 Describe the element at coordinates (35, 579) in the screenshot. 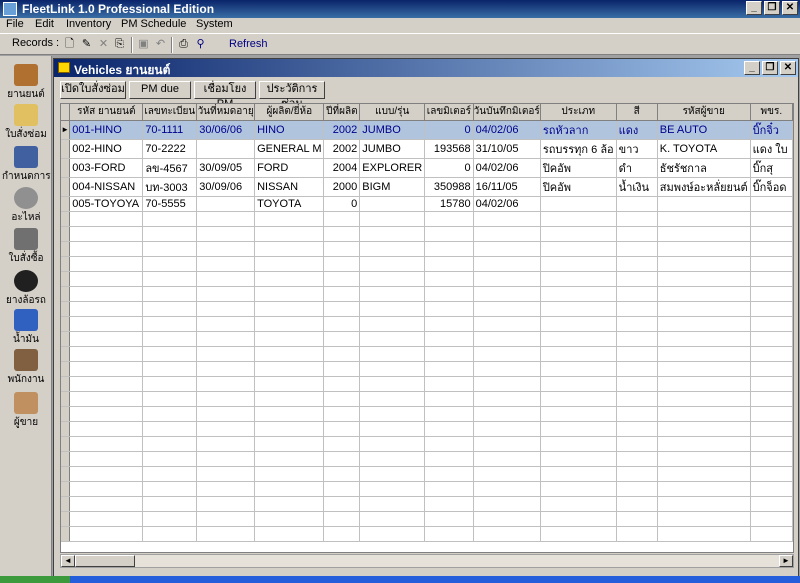

I see `start-button` at that location.